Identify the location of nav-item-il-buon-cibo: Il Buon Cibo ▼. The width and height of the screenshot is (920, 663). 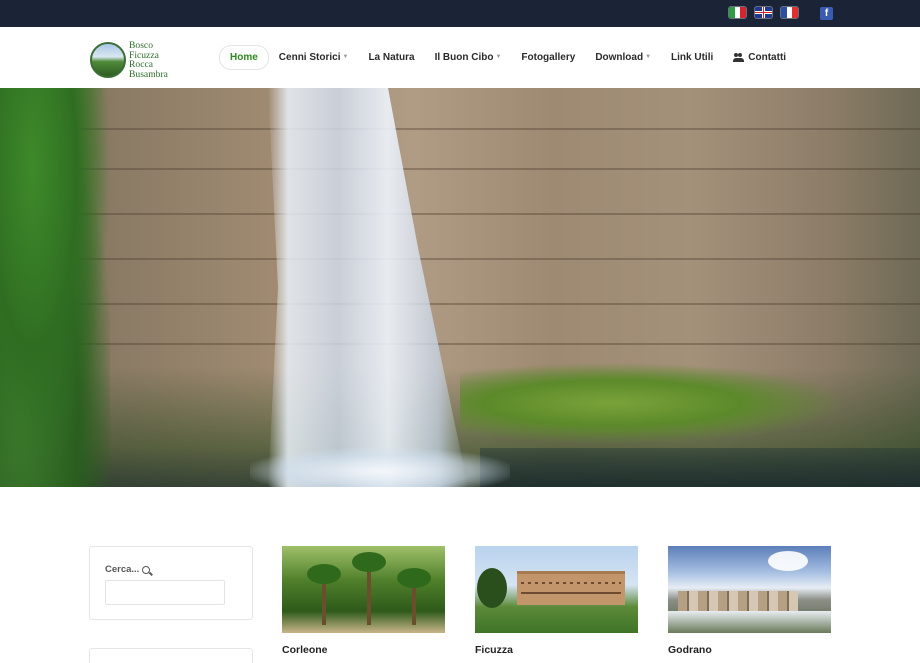
(468, 57).